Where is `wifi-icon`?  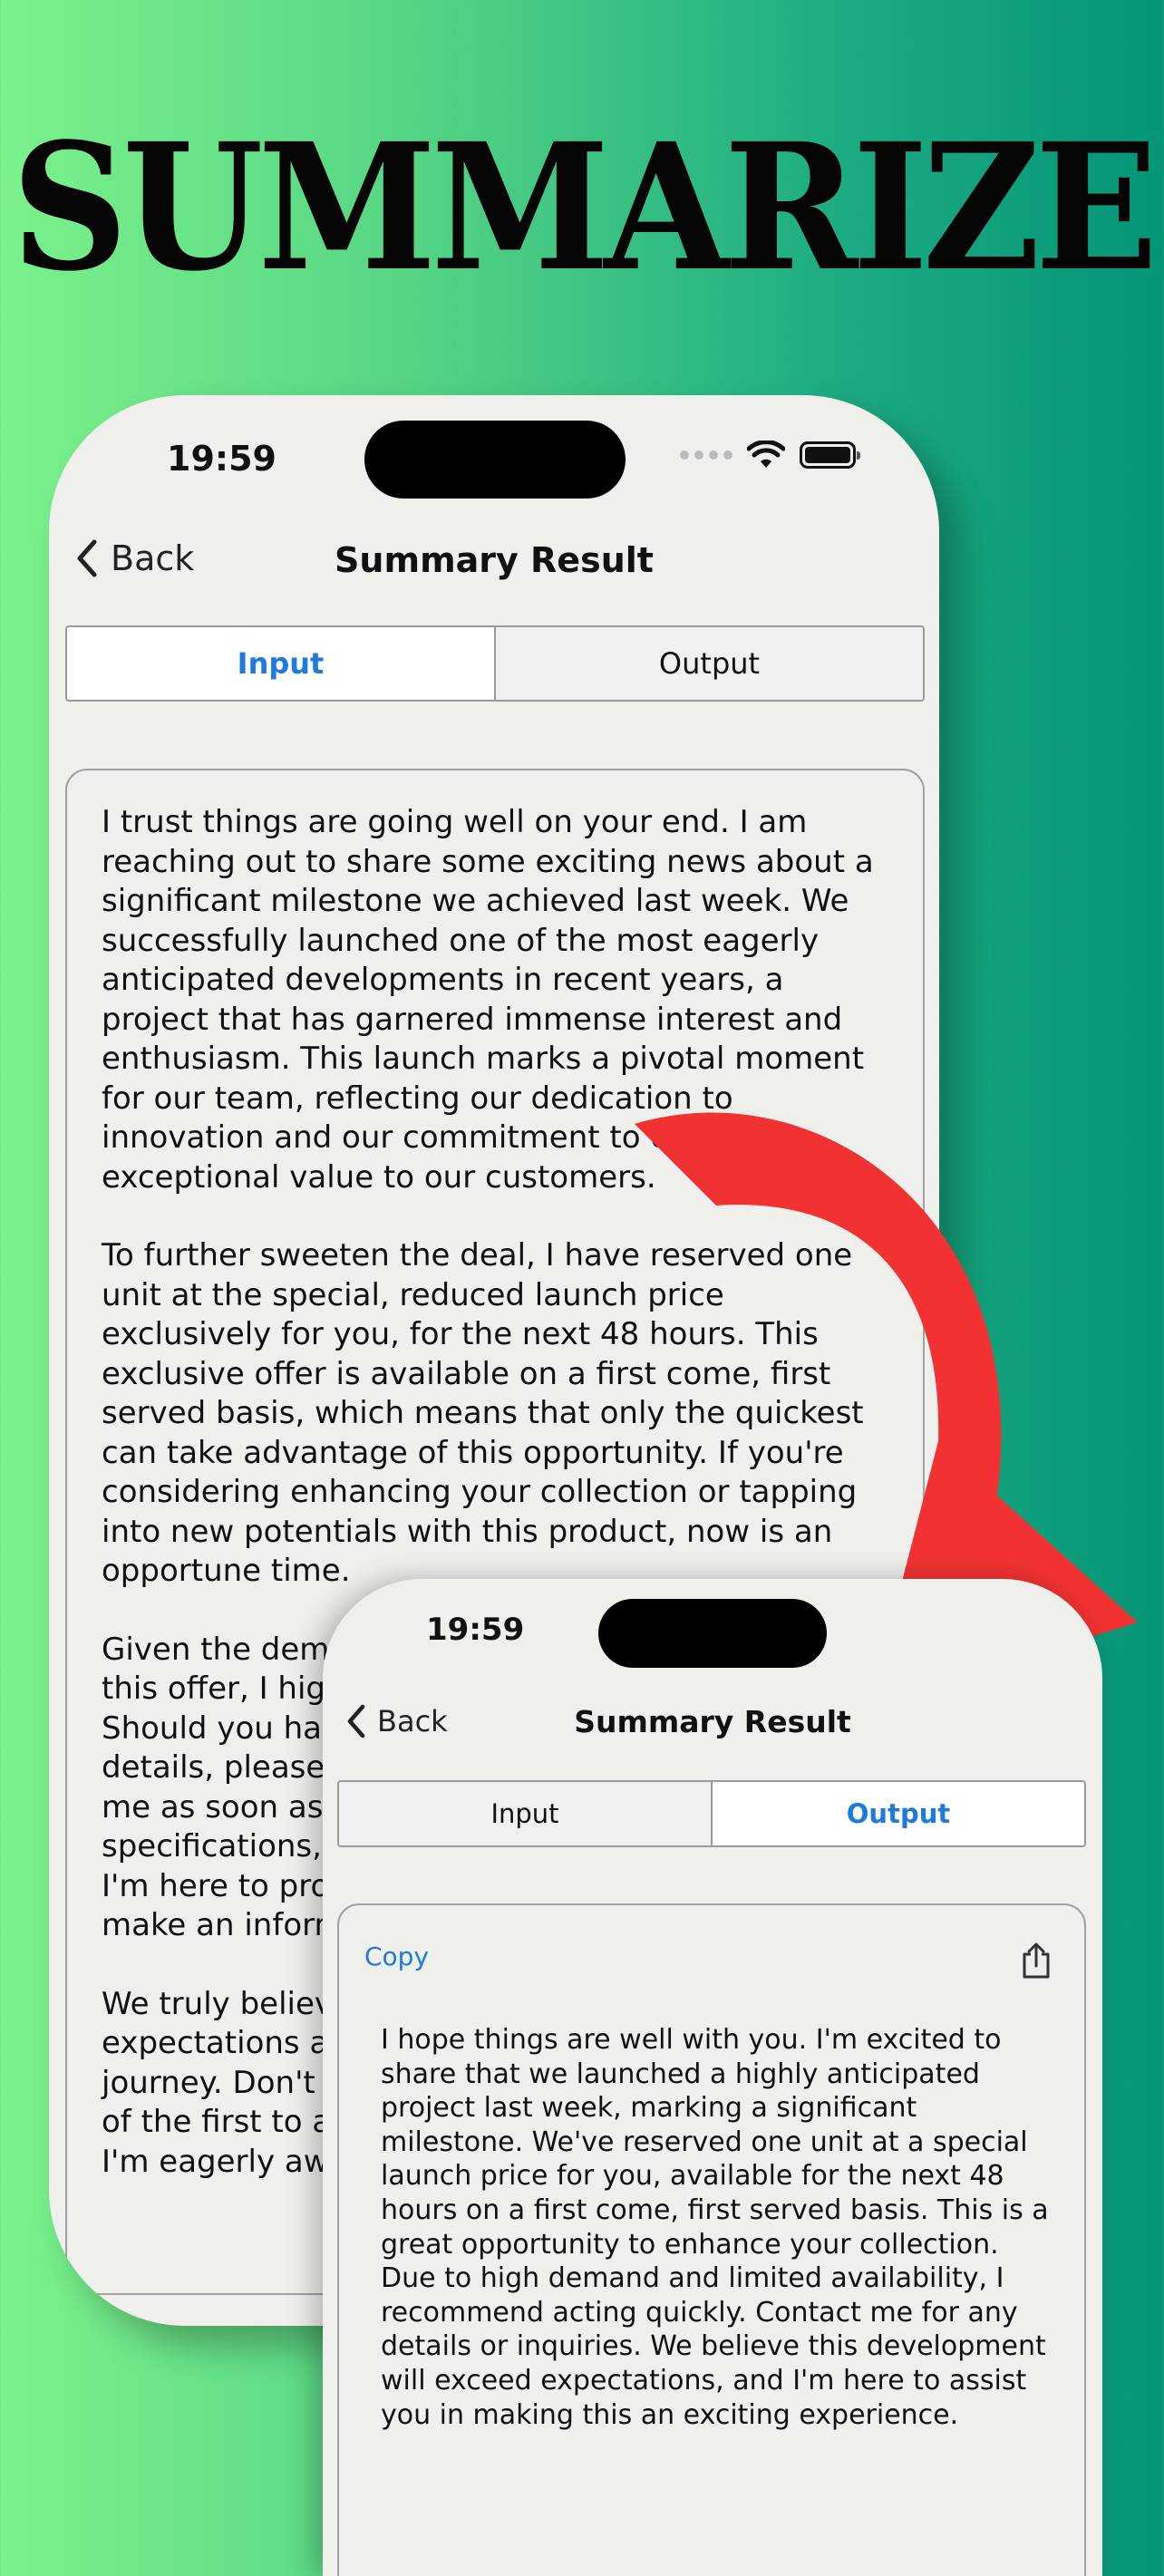 wifi-icon is located at coordinates (766, 454).